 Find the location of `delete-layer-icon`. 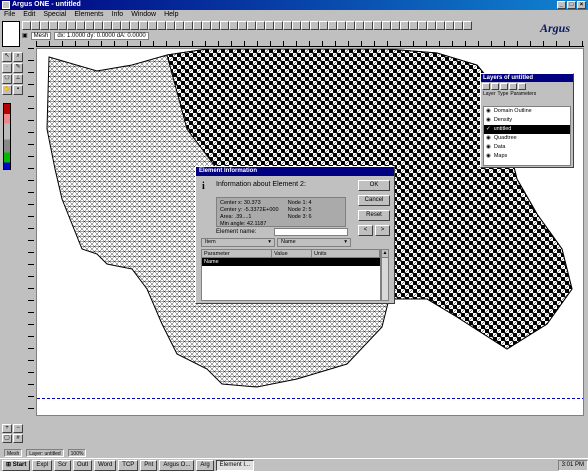

delete-layer-icon is located at coordinates (495, 86).